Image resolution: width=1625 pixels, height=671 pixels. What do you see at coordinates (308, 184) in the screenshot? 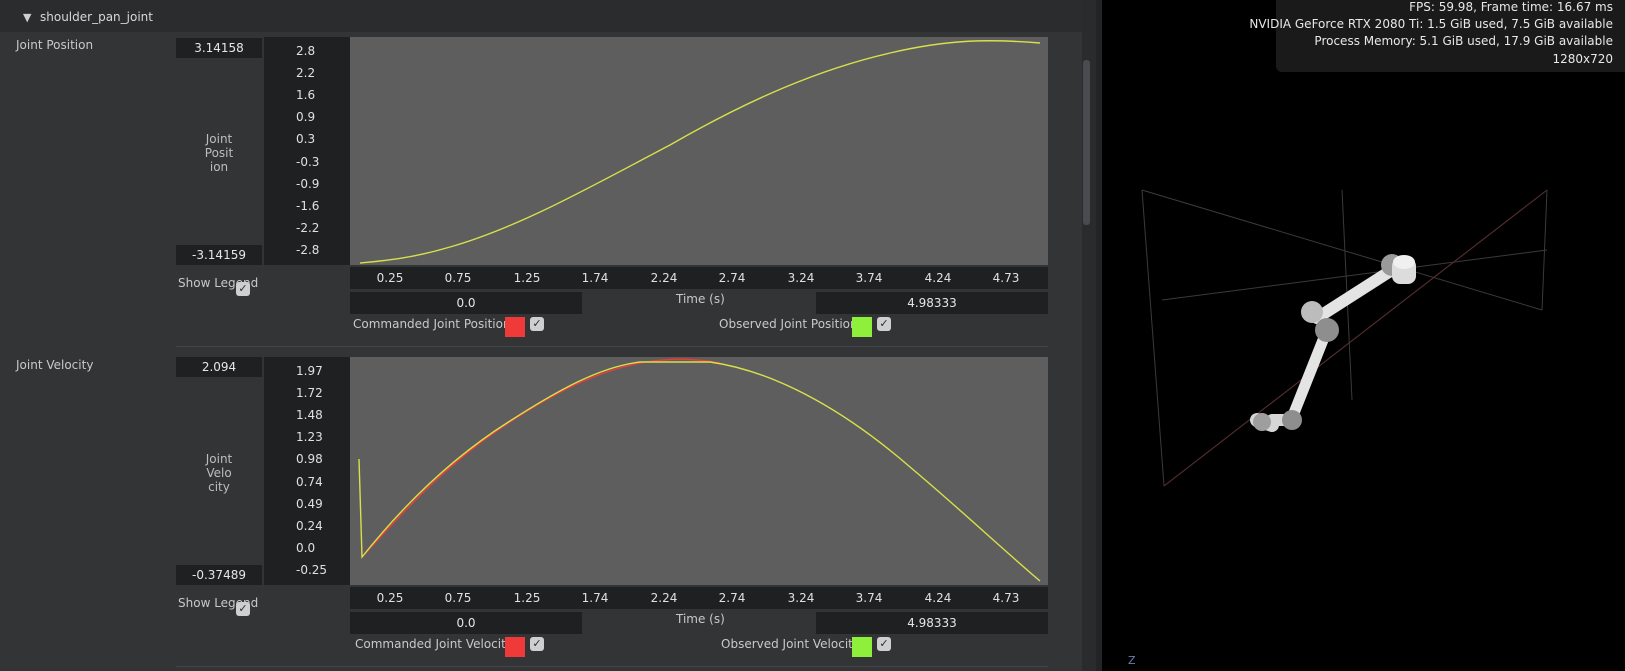
I see `y-tick: -0.9` at bounding box center [308, 184].